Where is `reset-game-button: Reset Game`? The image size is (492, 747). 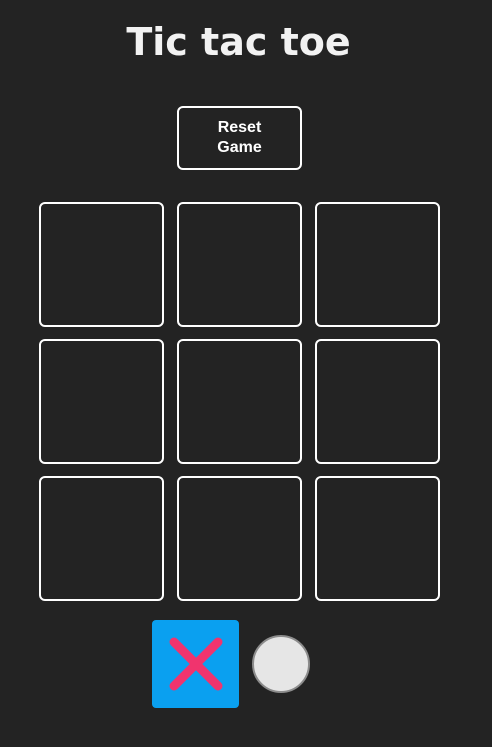 reset-game-button: Reset Game is located at coordinates (239, 138).